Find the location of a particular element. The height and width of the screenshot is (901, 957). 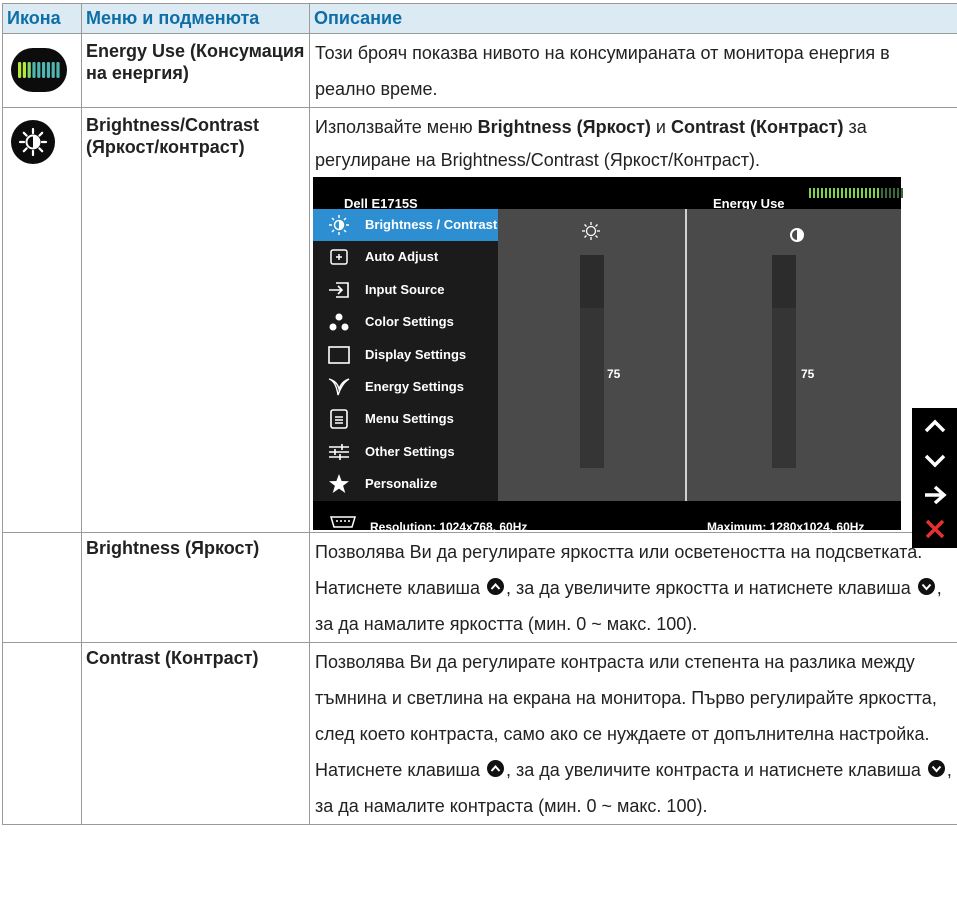

osd-menu-item-label: Color Settings is located at coordinates (409, 322).